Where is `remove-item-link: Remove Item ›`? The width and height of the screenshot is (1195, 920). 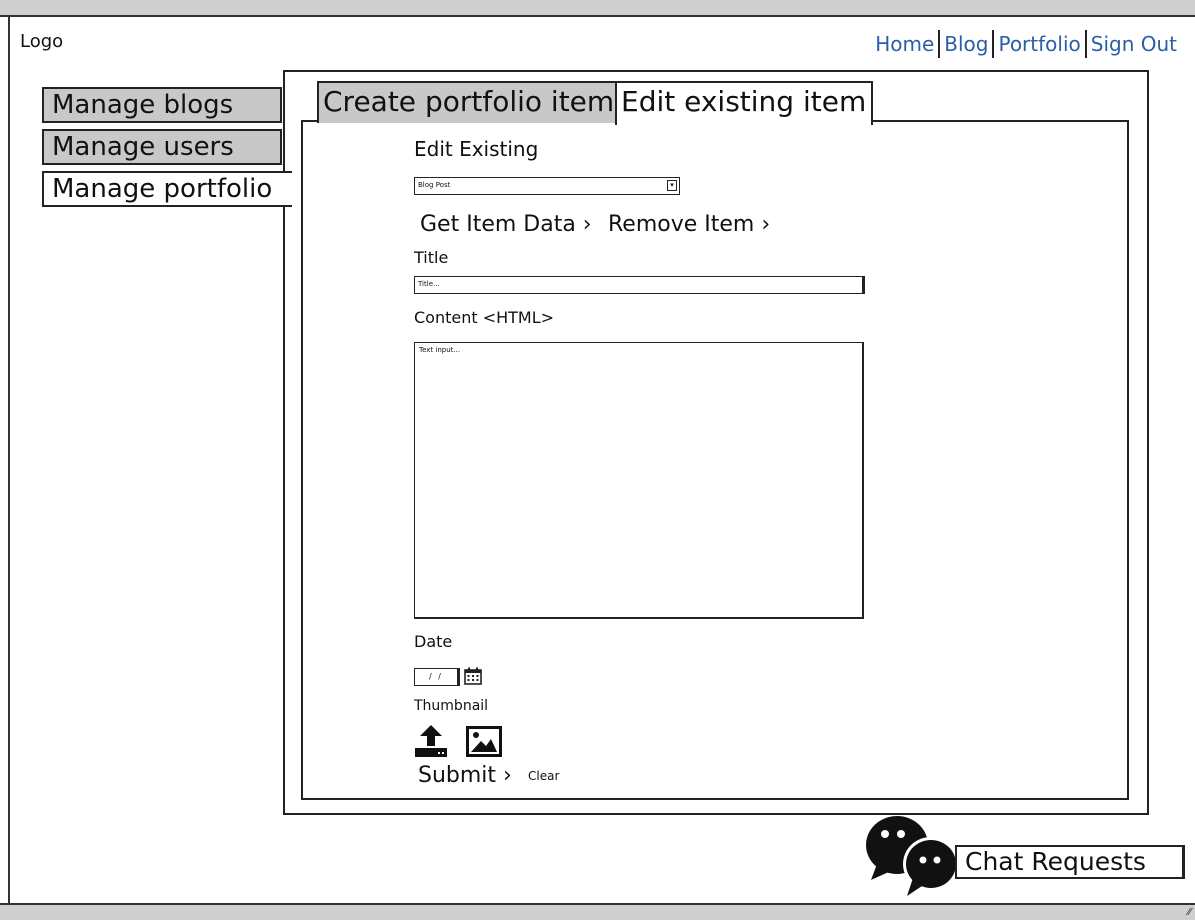 remove-item-link: Remove Item › is located at coordinates (689, 224).